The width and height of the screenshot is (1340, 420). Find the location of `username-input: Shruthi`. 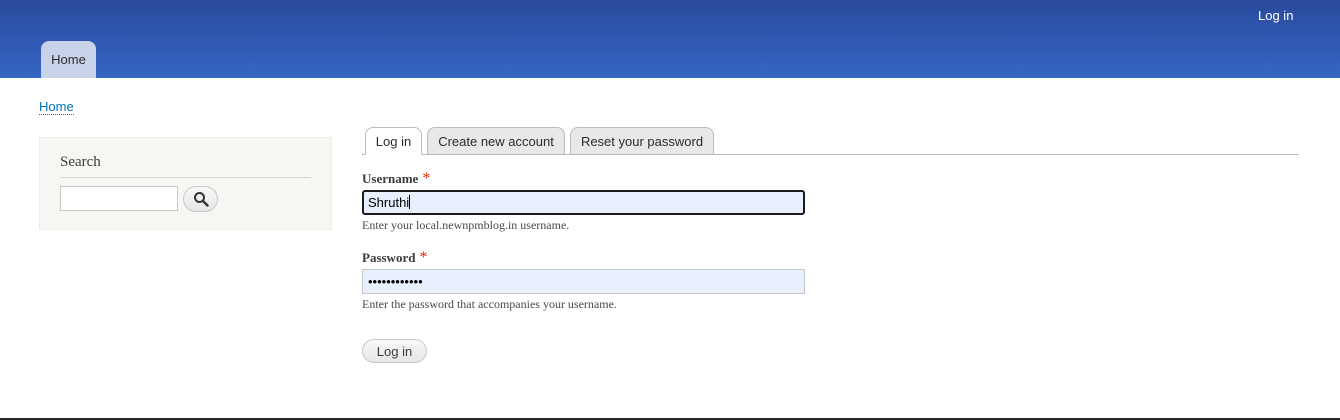

username-input: Shruthi is located at coordinates (583, 202).